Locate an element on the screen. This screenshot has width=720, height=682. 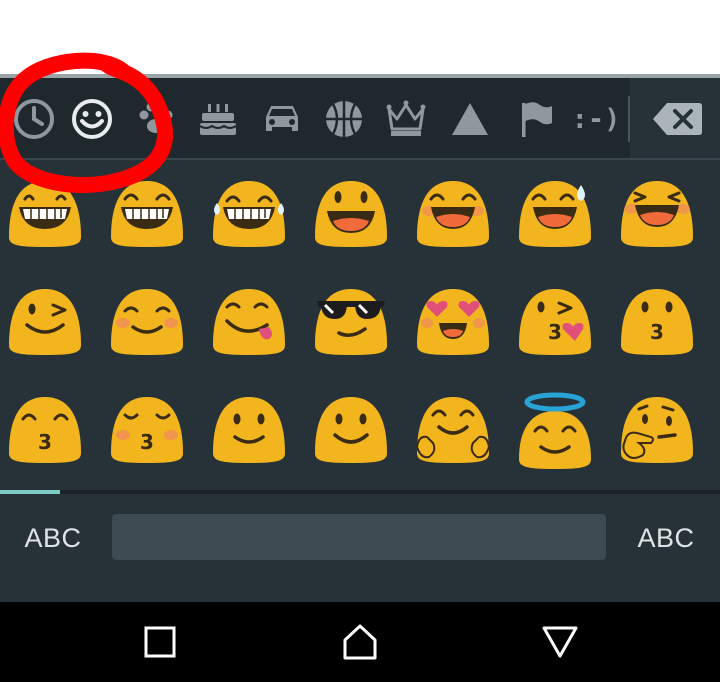
crown-icon is located at coordinates (406, 118).